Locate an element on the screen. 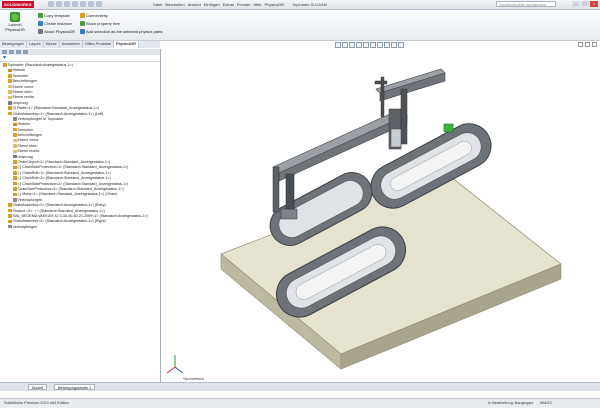 The height and width of the screenshot is (408, 600). tab: PhysicsDR is located at coordinates (126, 44).